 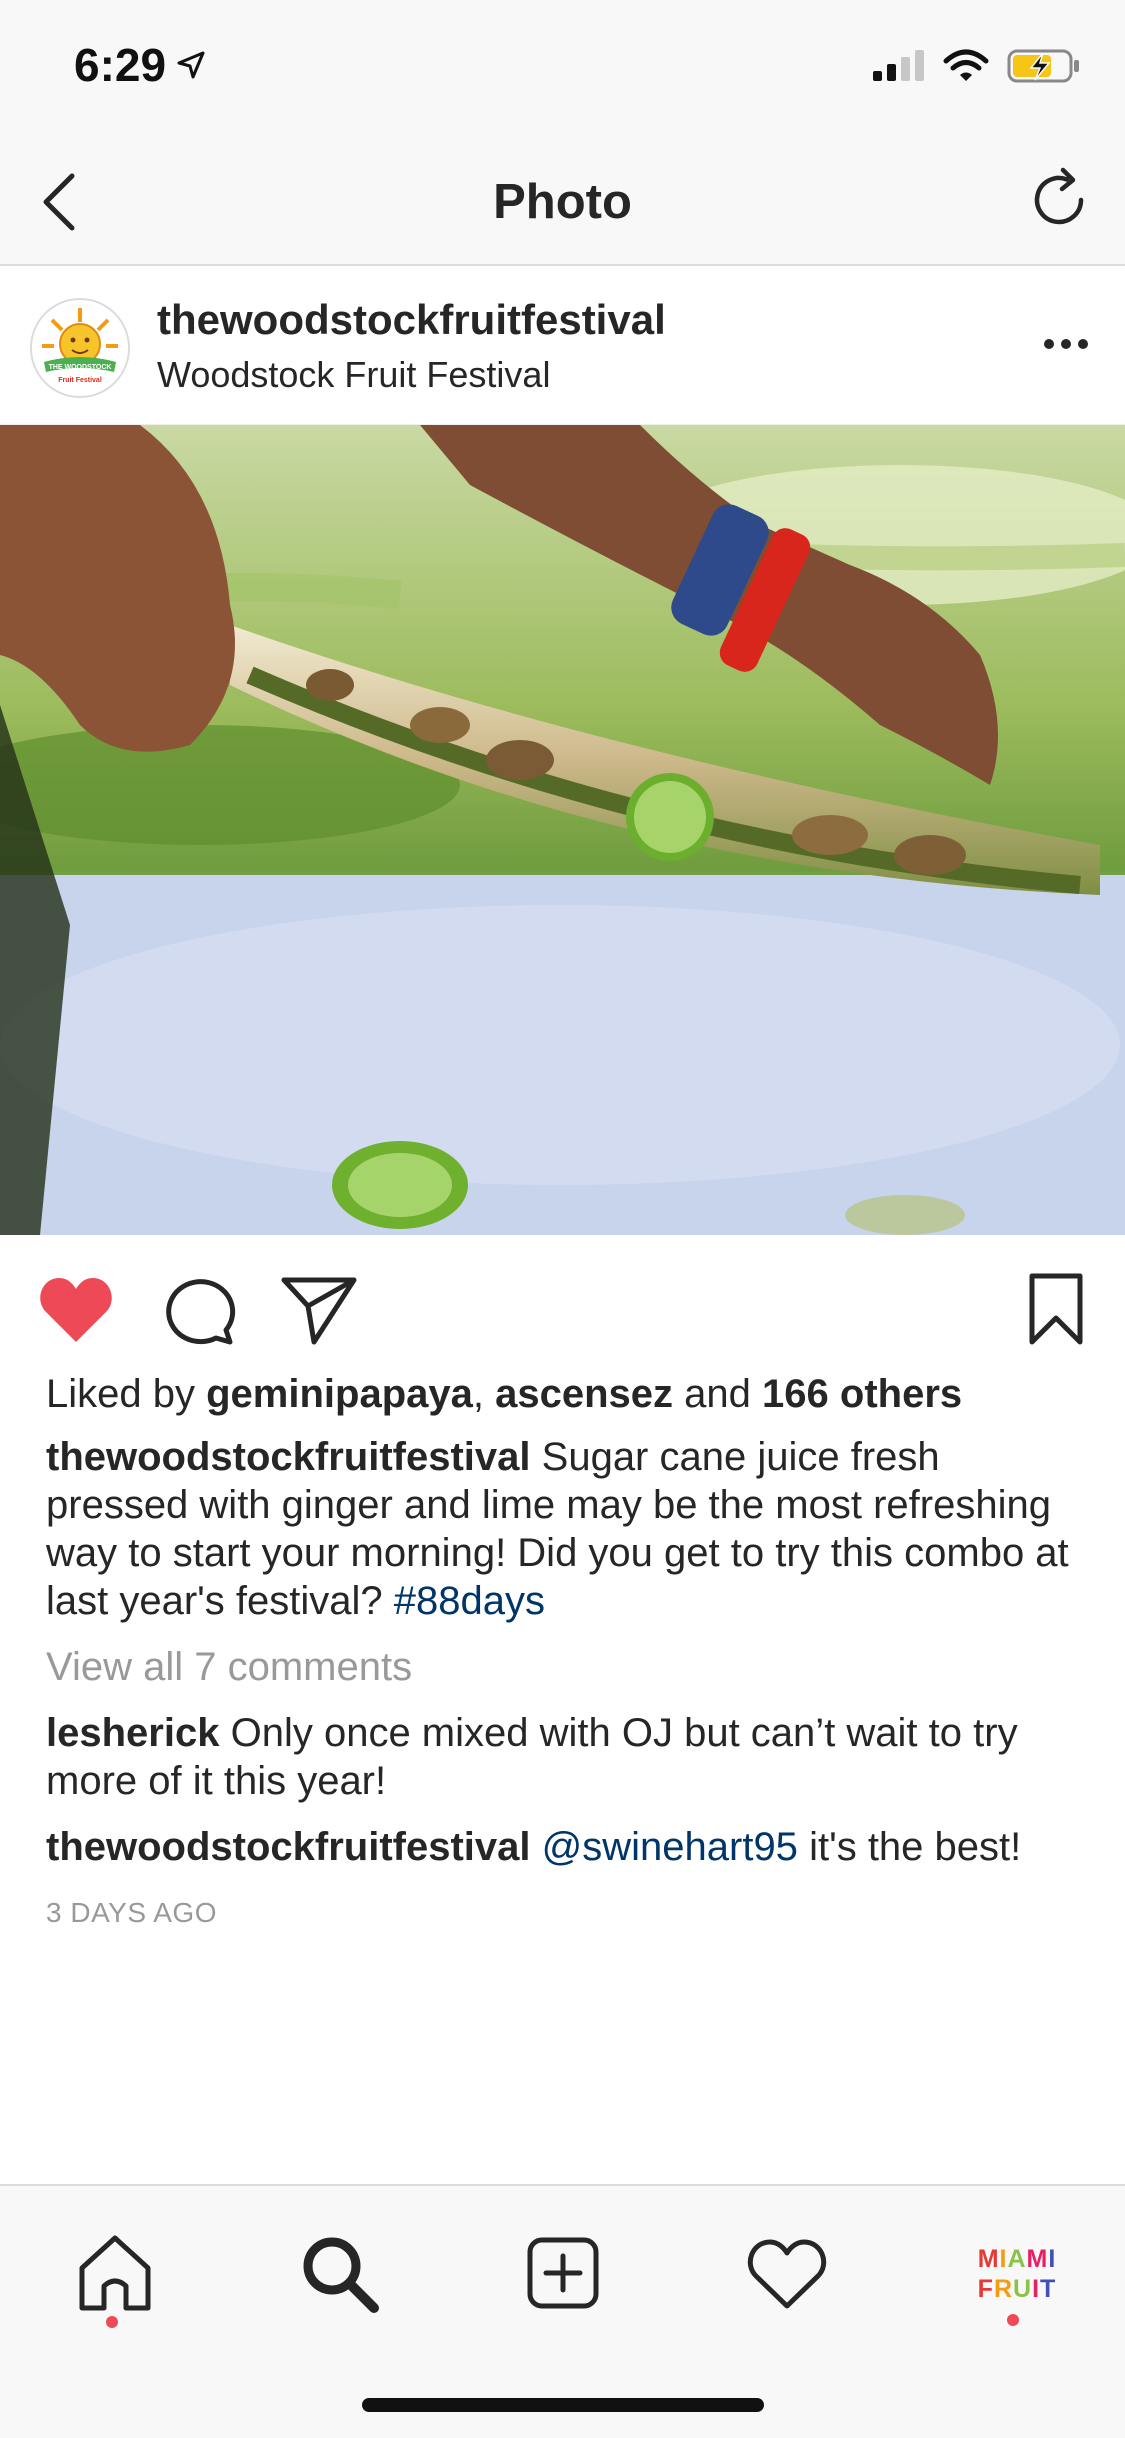 I want to click on caption-hashtag: #88days, so click(x=469, y=1601).